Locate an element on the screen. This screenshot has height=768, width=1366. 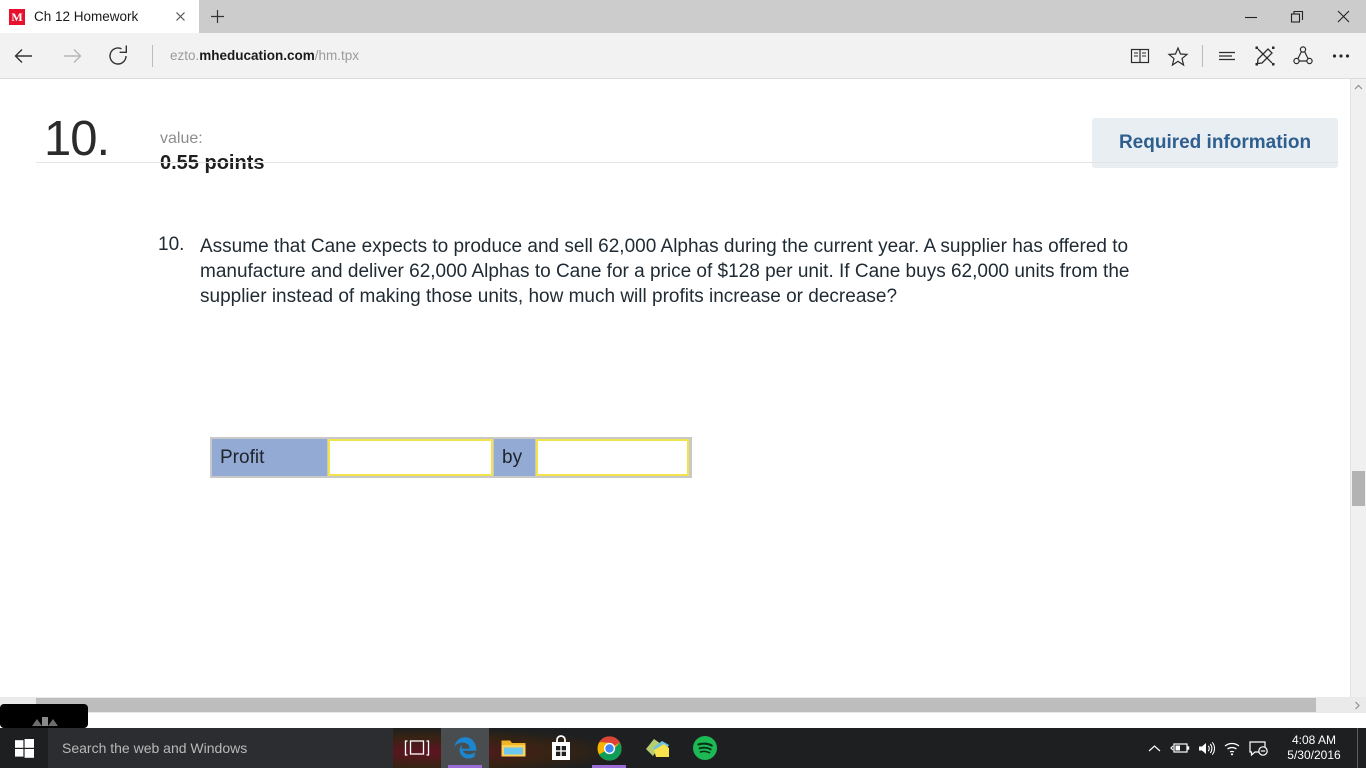
tray-show-hidden-icon is located at coordinates (1154, 748).